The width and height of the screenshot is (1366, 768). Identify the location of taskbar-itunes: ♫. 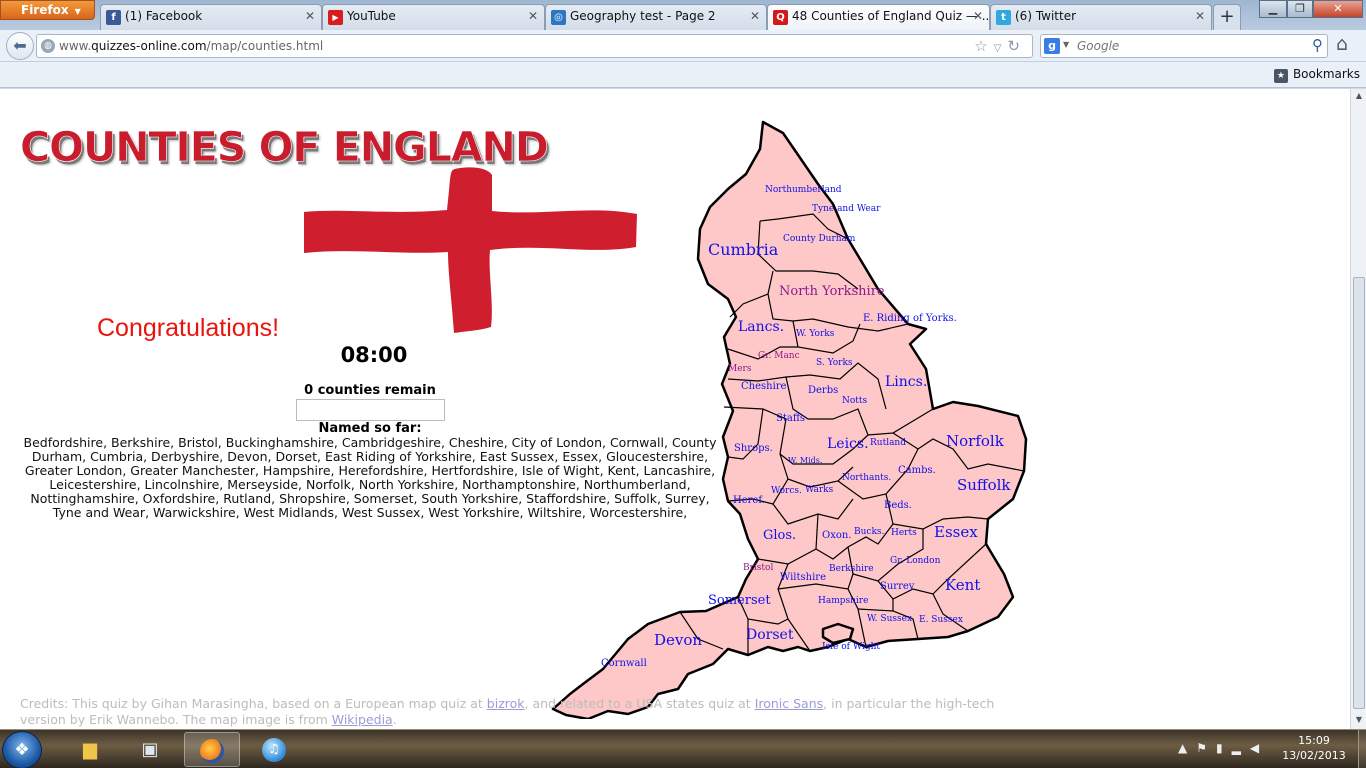
(274, 749).